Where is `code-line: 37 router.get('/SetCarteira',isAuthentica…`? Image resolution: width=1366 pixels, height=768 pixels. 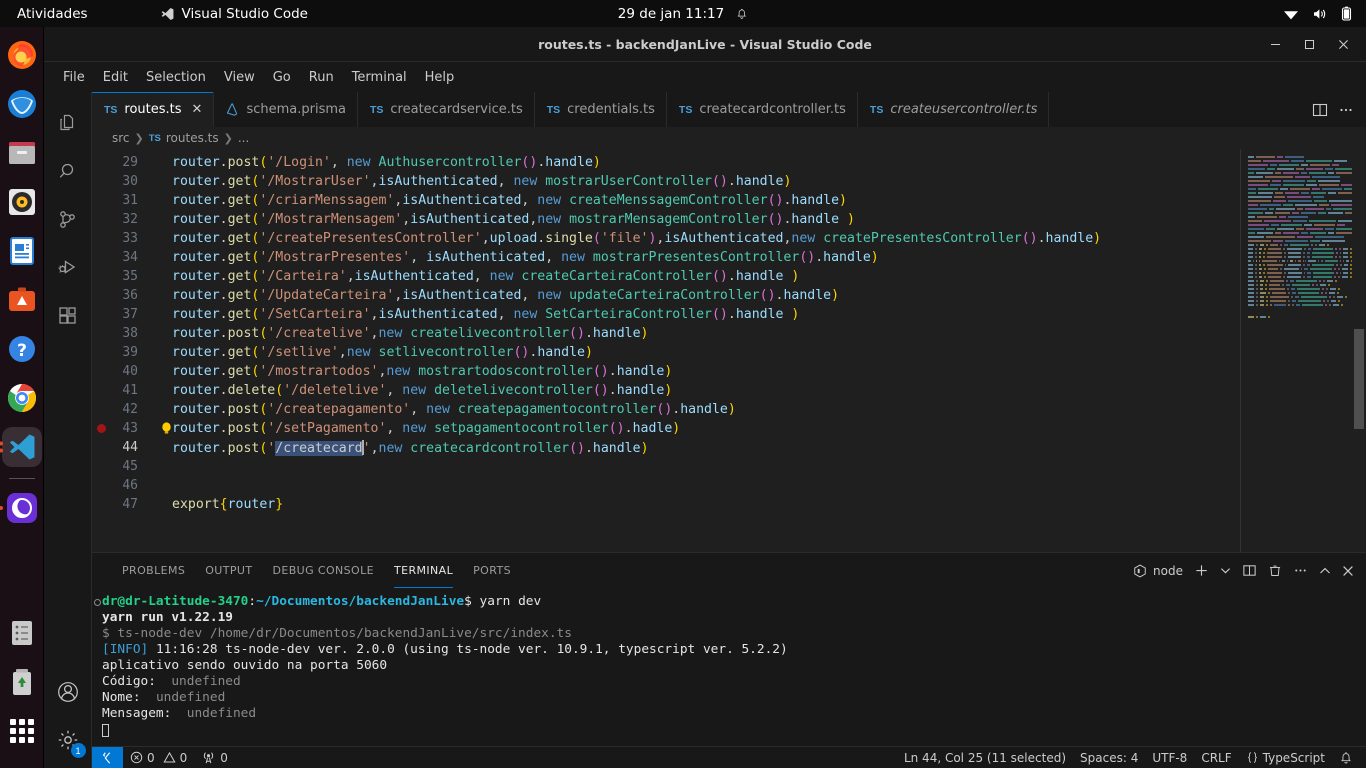 code-line: 37 router.get('/SetCarteira',isAuthentica… is located at coordinates (729, 314).